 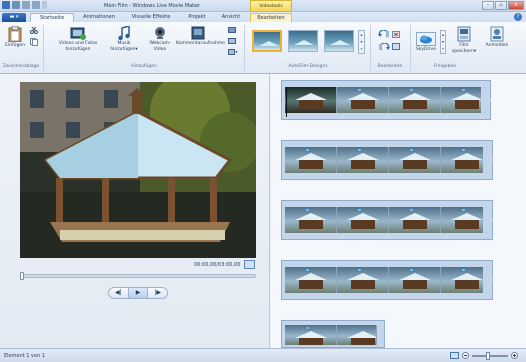 What do you see at coordinates (6, 5) in the screenshot?
I see `app-icon` at bounding box center [6, 5].